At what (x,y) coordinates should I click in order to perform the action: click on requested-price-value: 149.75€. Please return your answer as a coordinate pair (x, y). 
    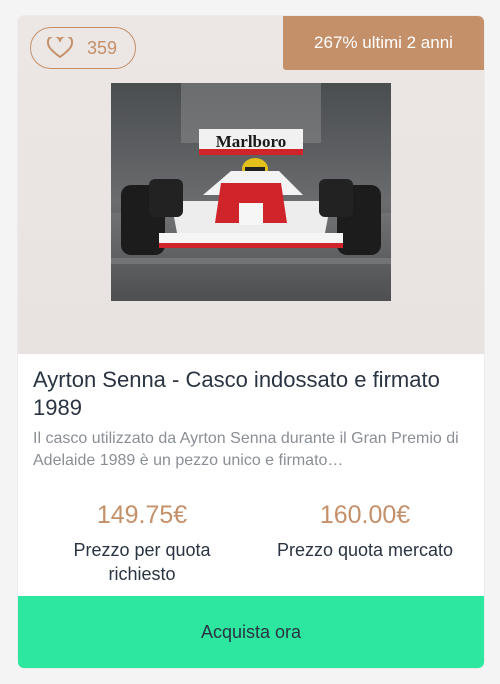
    Looking at the image, I should click on (142, 515).